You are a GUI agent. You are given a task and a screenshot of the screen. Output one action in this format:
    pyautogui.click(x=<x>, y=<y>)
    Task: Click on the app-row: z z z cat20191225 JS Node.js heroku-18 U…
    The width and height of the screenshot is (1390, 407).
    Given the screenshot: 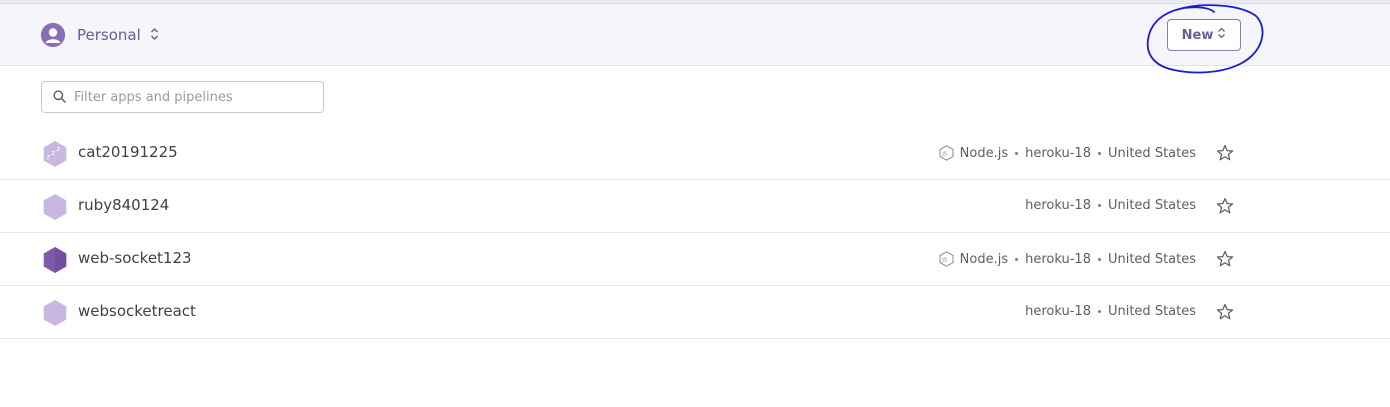 What is the action you would take?
    pyautogui.click(x=695, y=153)
    